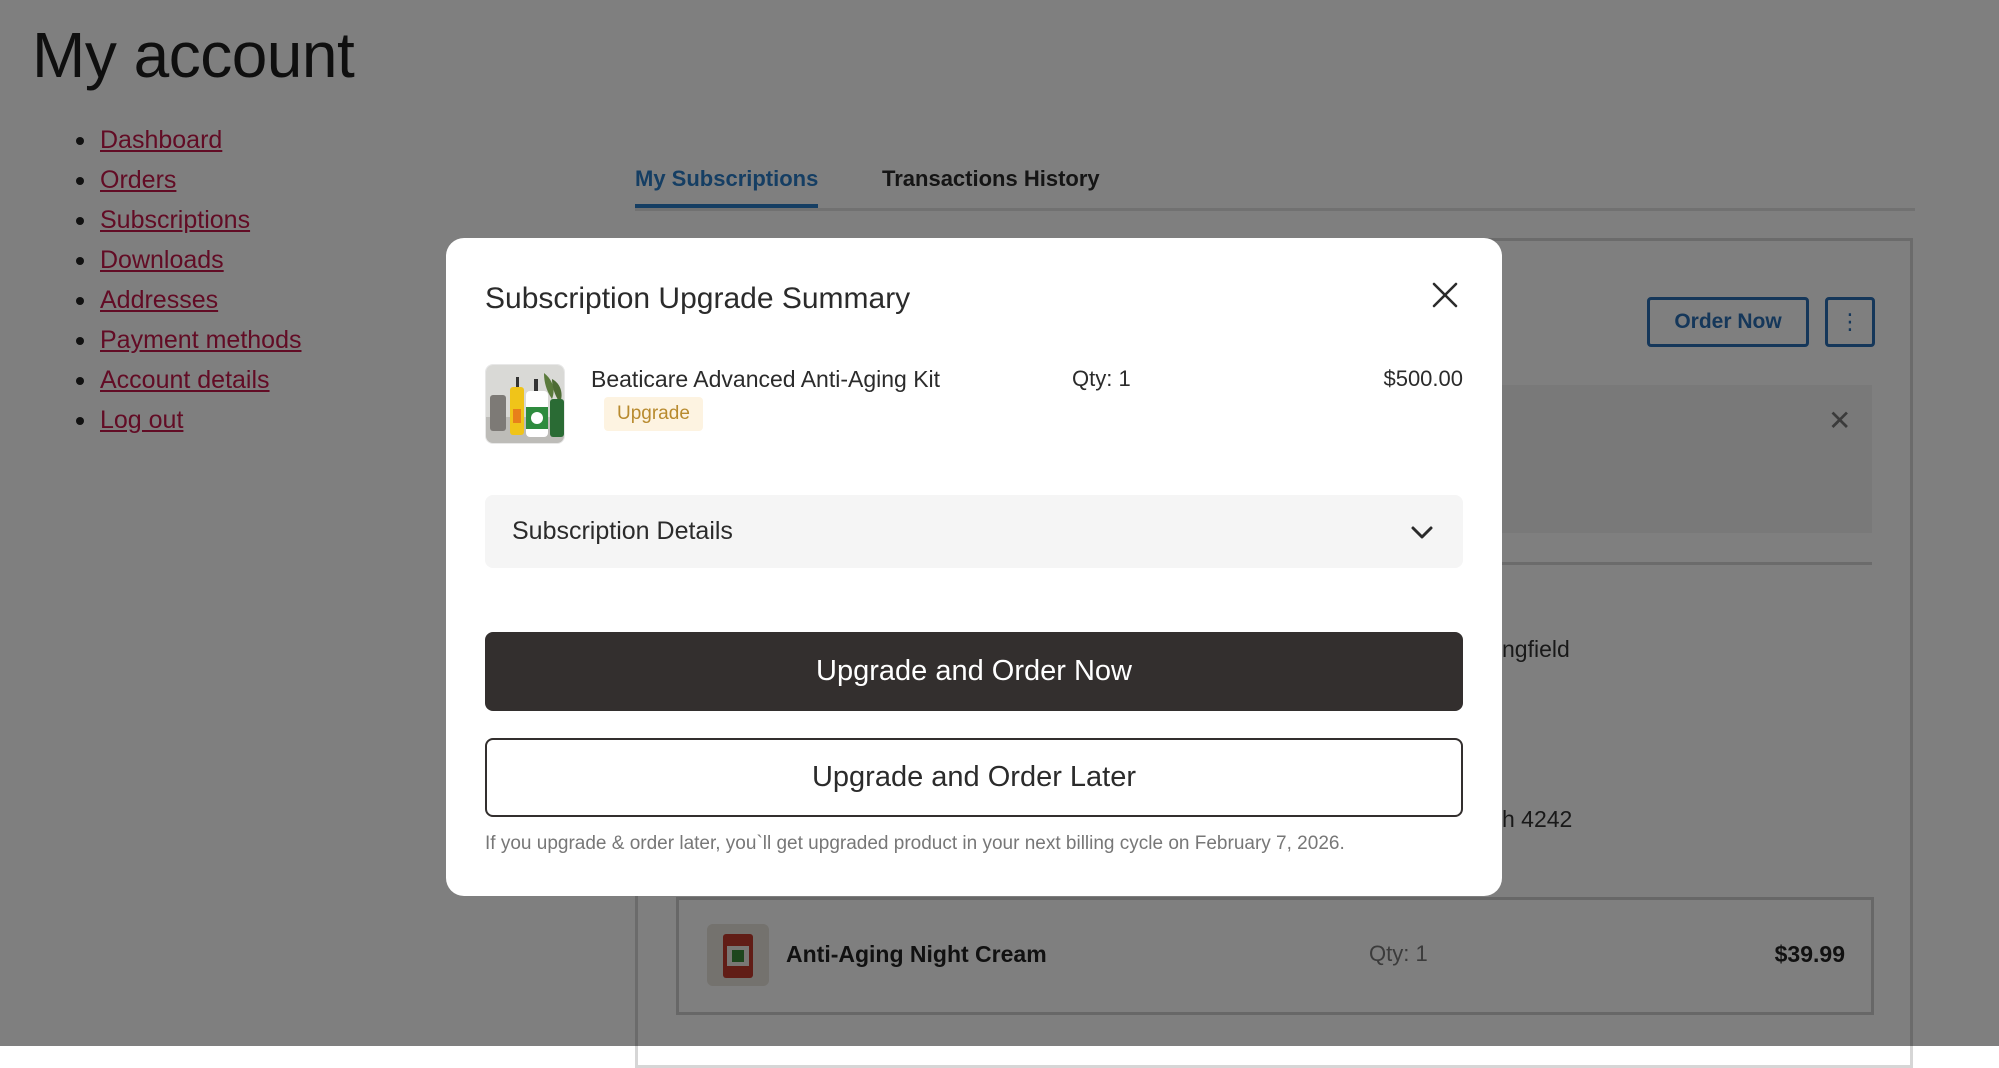  Describe the element at coordinates (698, 298) in the screenshot. I see `modal-title: Subscription Upgrade Summary` at that location.